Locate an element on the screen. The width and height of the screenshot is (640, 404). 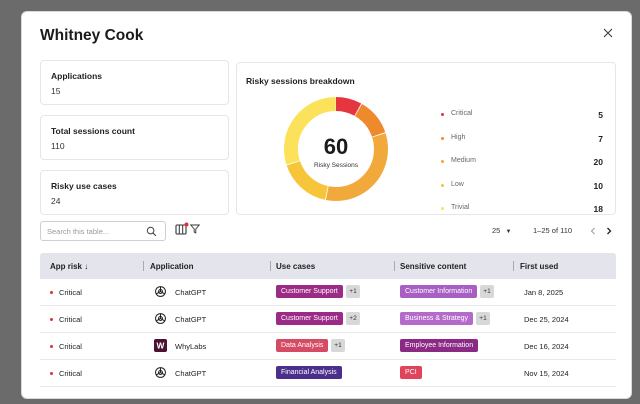
first-used-date: Dec 25, 2024 is located at coordinates (546, 319).